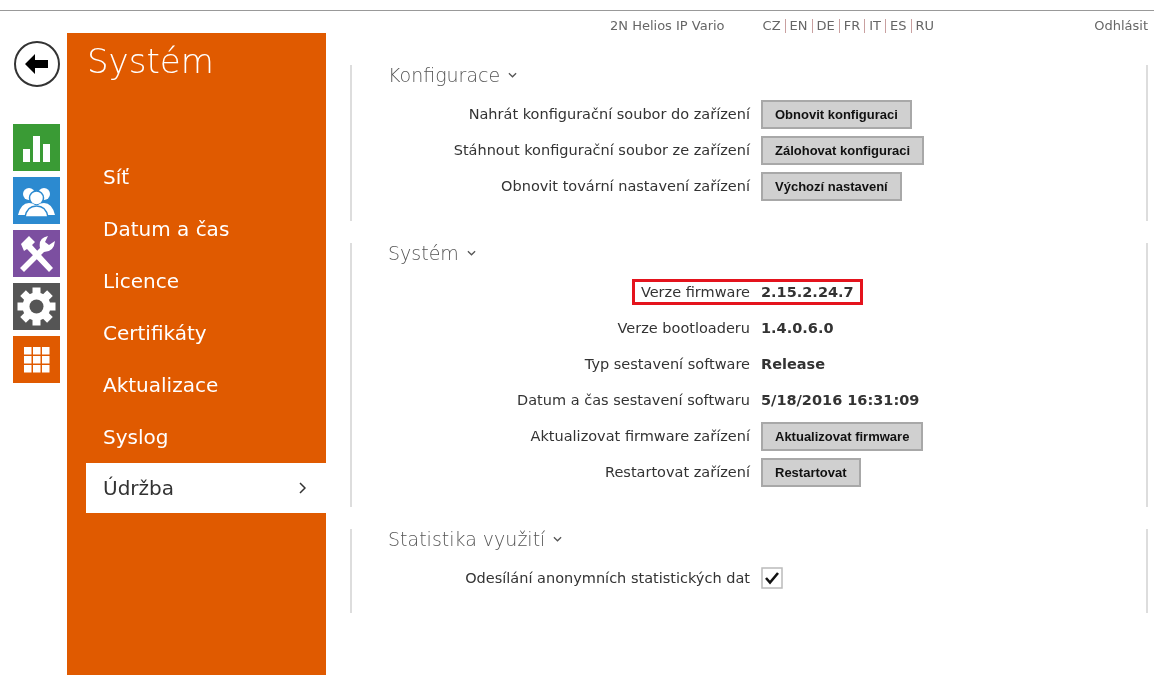 The image size is (1154, 675). Describe the element at coordinates (840, 400) in the screenshot. I see `field-value: 5/18/2016 16:31:09` at that location.